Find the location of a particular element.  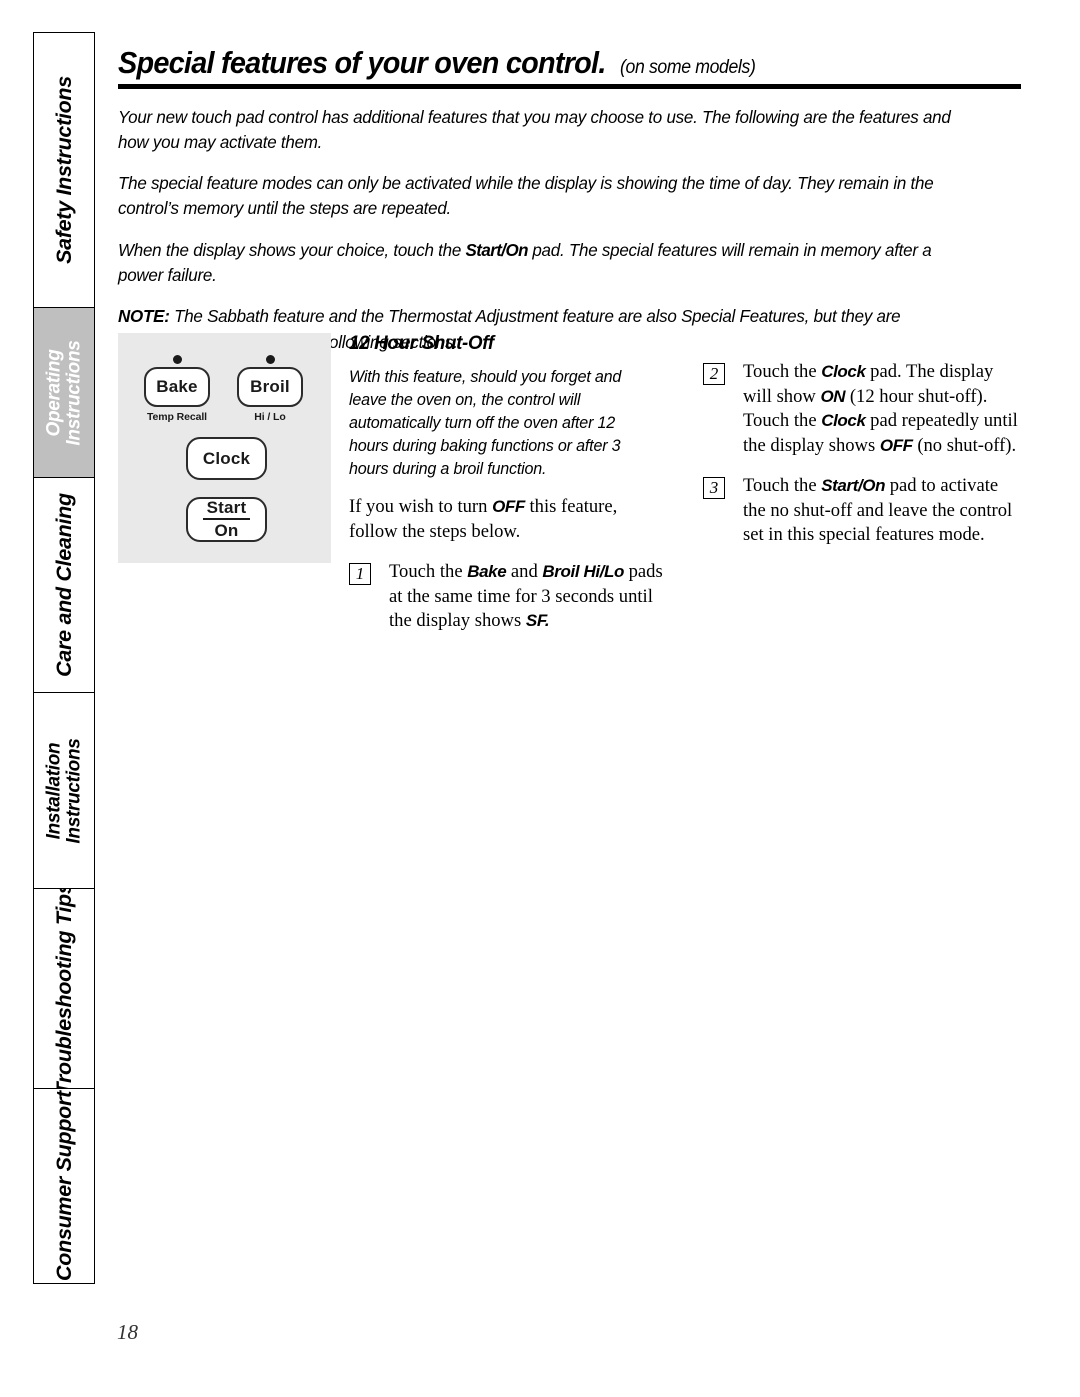

sidebar-item-care-and-cleaning: Care and Cleaning is located at coordinates (64, 585).